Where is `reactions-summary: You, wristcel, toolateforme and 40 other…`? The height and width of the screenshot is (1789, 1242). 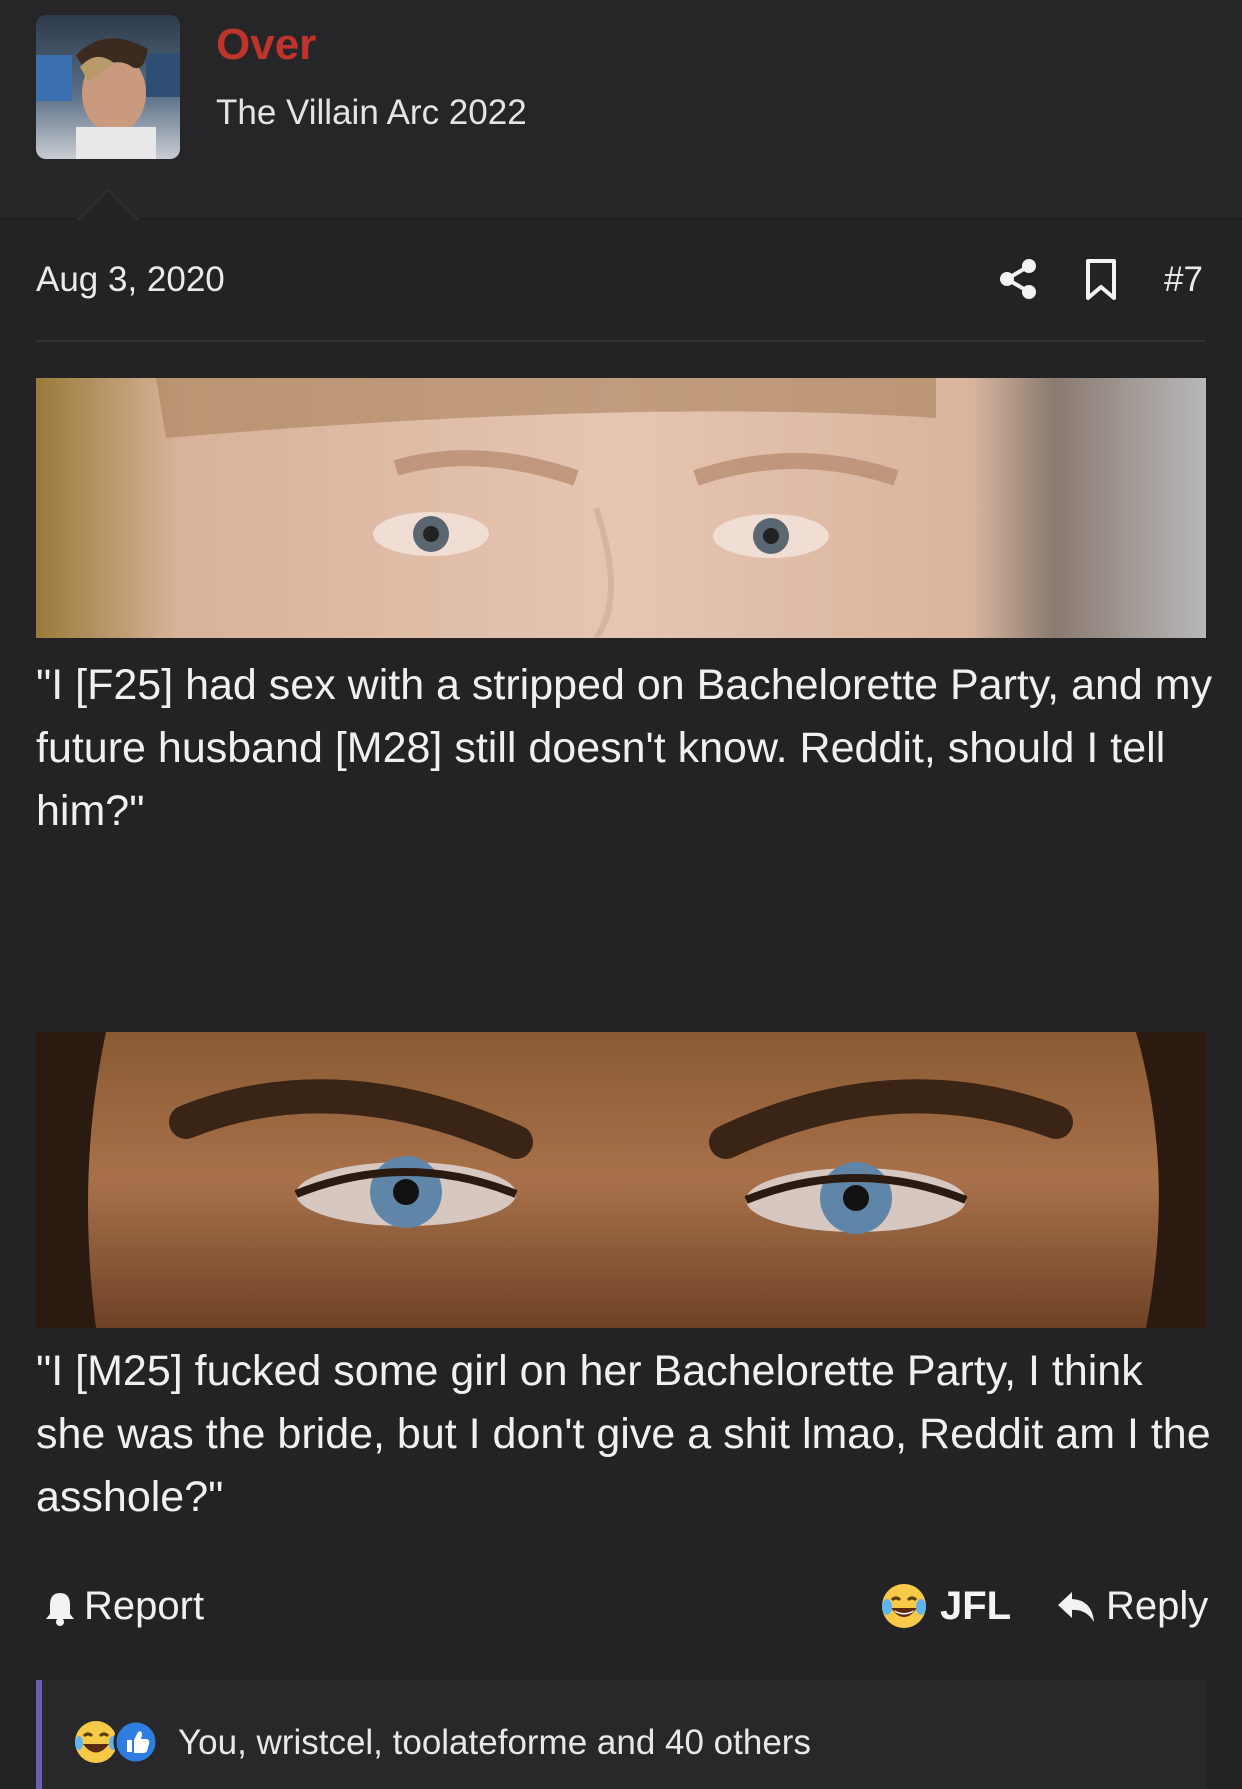 reactions-summary: You, wristcel, toolateforme and 40 other… is located at coordinates (494, 1743).